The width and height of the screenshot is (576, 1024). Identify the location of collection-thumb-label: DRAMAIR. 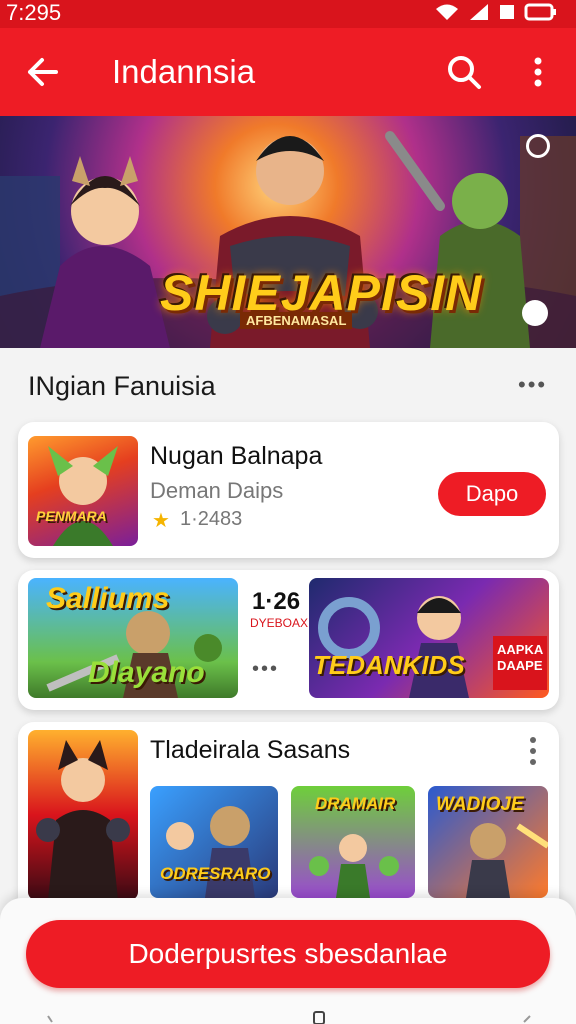
(355, 803).